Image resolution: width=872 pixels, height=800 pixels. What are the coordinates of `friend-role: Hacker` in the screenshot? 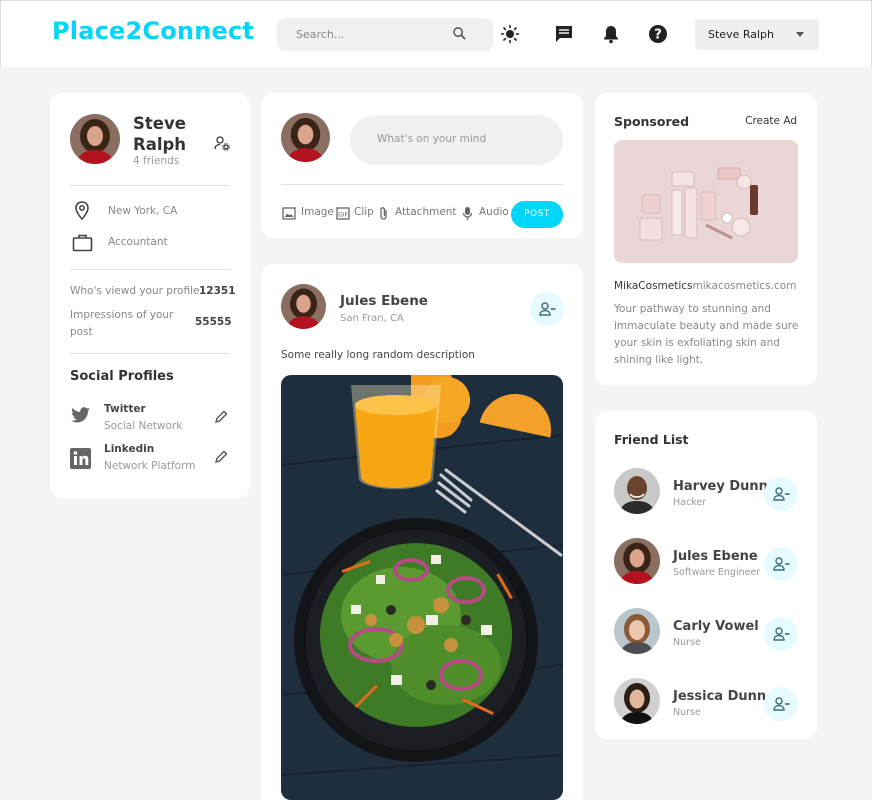 It's located at (690, 502).